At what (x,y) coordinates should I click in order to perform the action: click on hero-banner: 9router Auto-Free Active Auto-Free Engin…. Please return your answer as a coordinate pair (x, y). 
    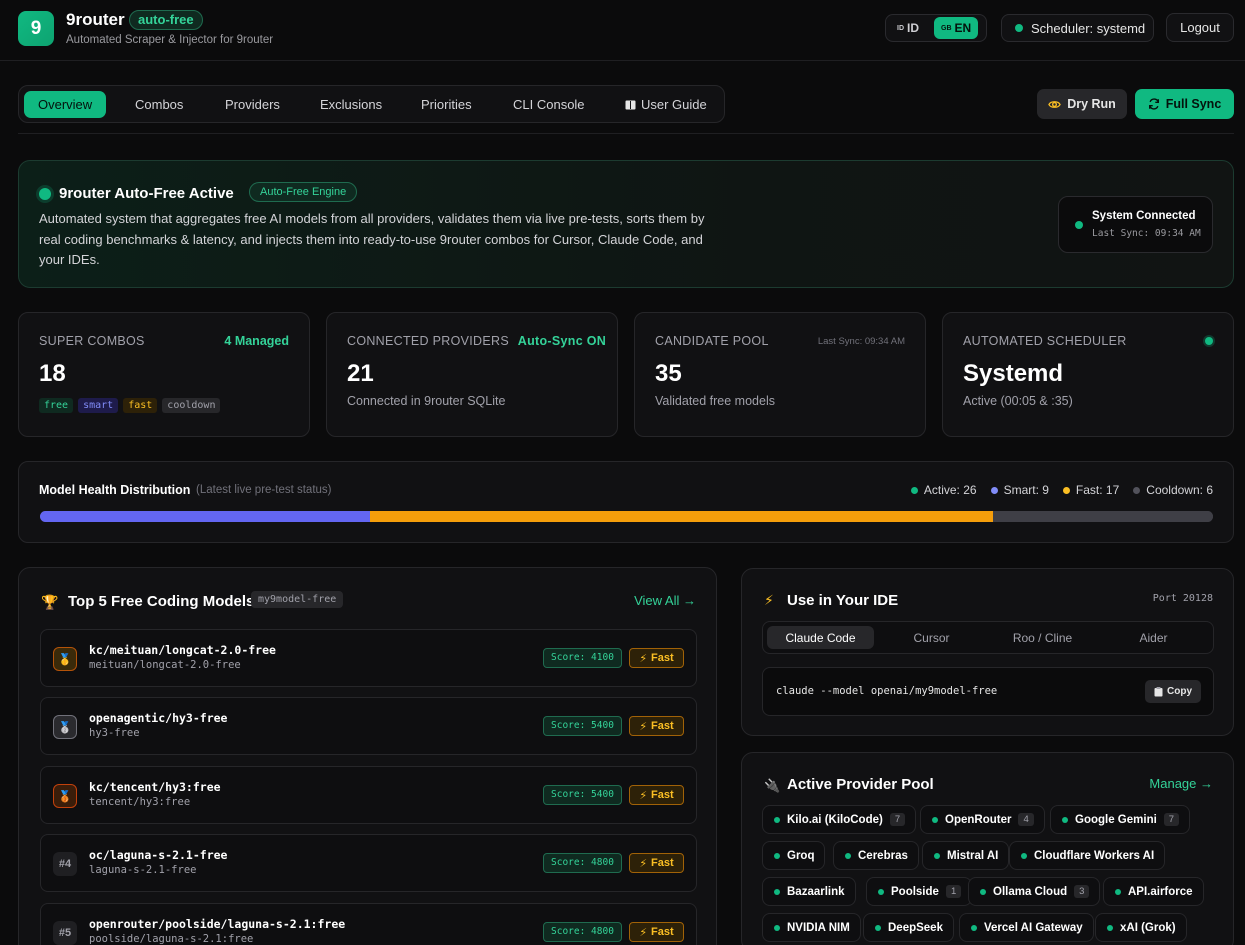
    Looking at the image, I should click on (626, 224).